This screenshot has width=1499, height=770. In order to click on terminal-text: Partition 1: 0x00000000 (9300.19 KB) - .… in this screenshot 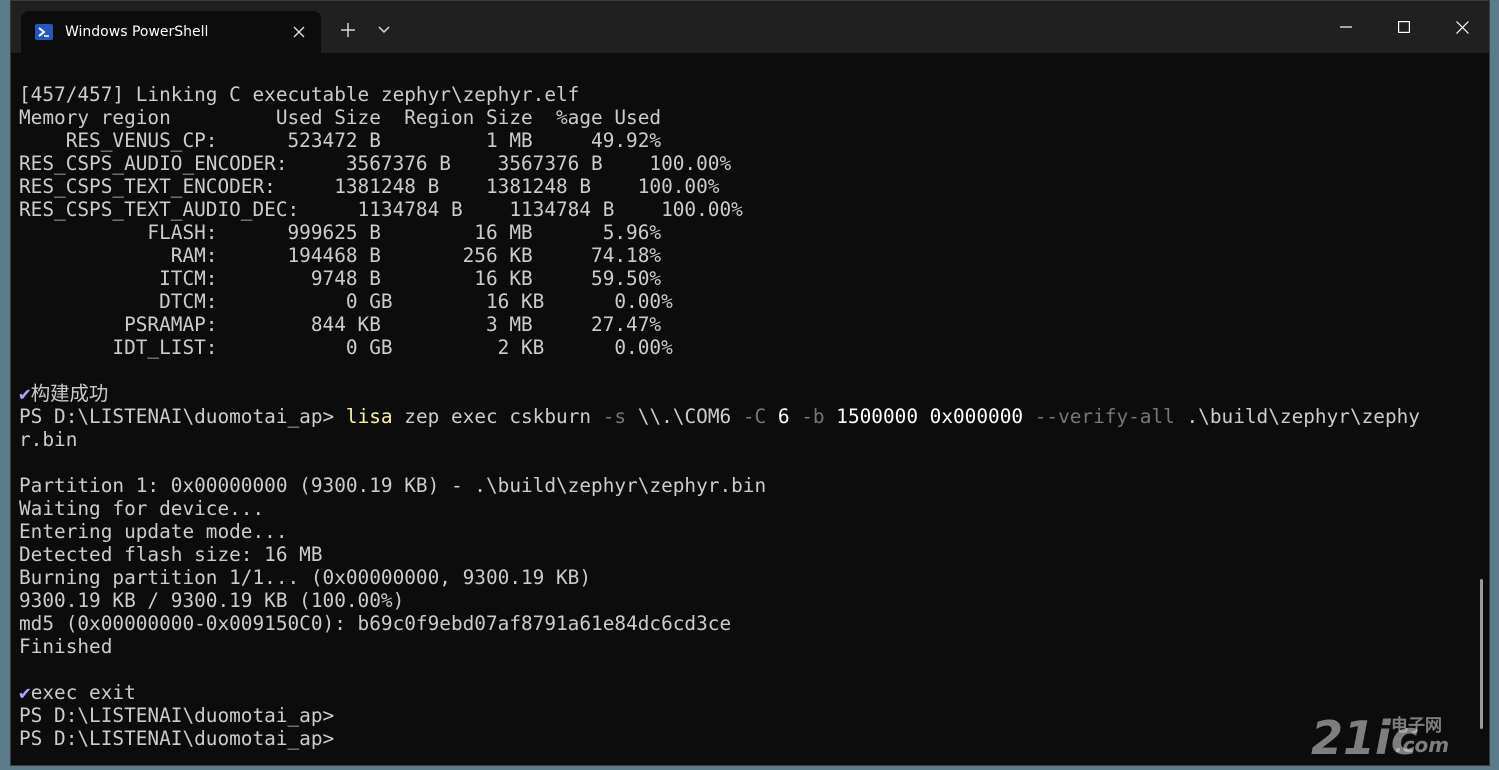, I will do `click(393, 485)`.